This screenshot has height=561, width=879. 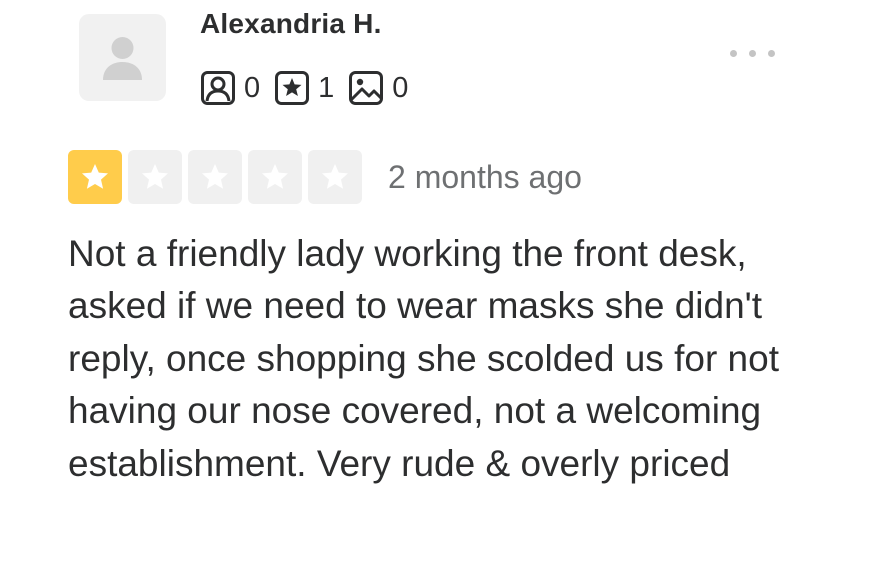 I want to click on photos-stat: 0, so click(x=378, y=88).